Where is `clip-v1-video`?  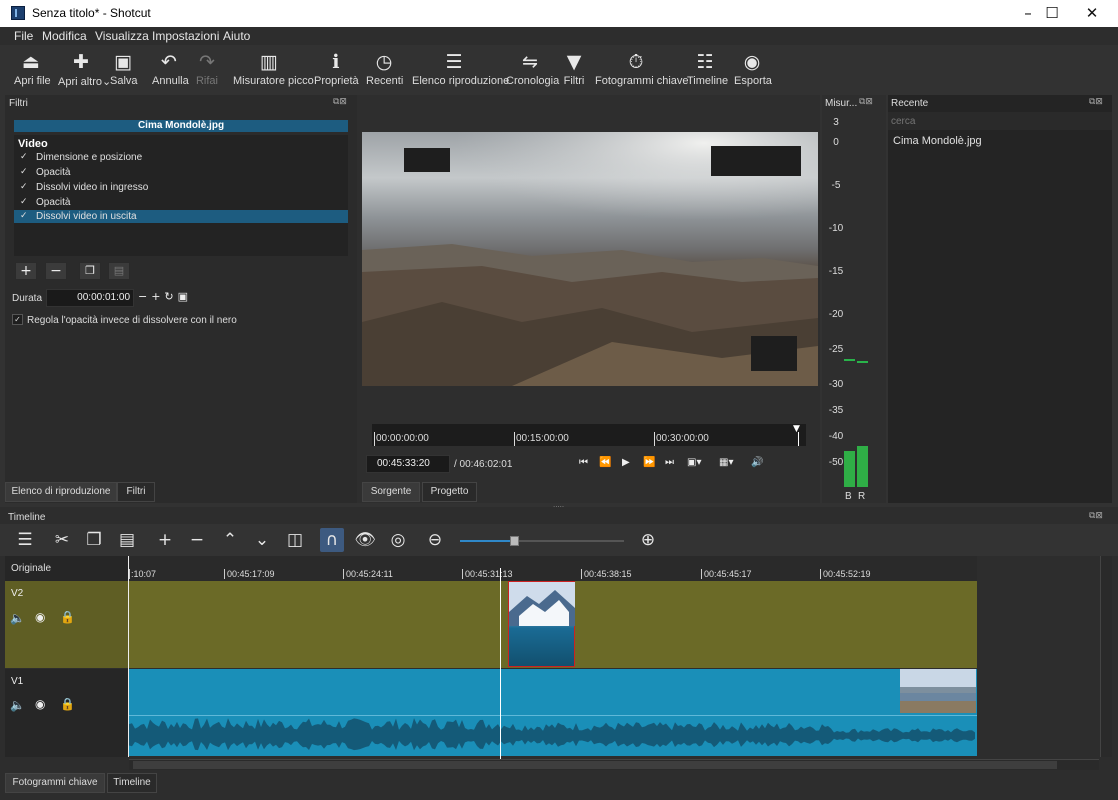
clip-v1-video is located at coordinates (553, 712).